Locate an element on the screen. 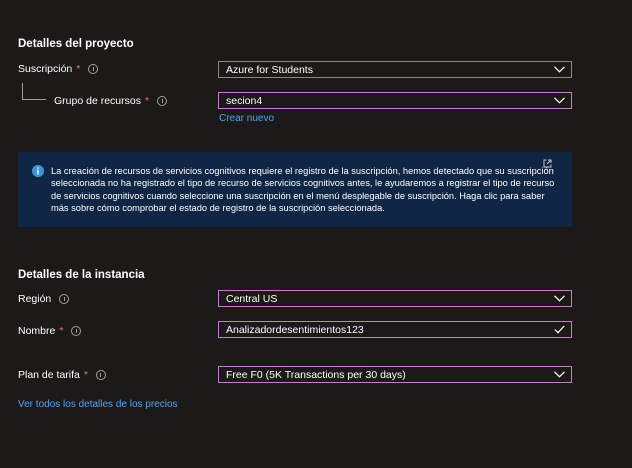 This screenshot has height=468, width=632. name-label: Nombre * is located at coordinates (50, 331).